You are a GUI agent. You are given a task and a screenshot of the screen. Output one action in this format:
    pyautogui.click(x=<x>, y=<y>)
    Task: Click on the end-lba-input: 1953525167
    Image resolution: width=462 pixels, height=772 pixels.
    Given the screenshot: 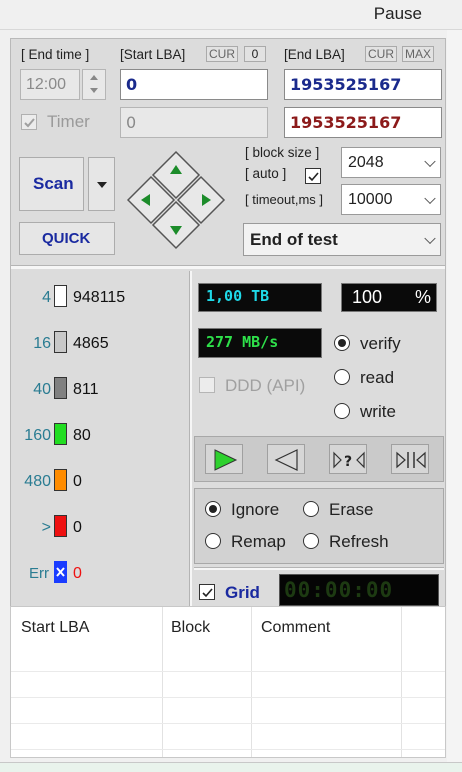 What is the action you would take?
    pyautogui.click(x=363, y=84)
    